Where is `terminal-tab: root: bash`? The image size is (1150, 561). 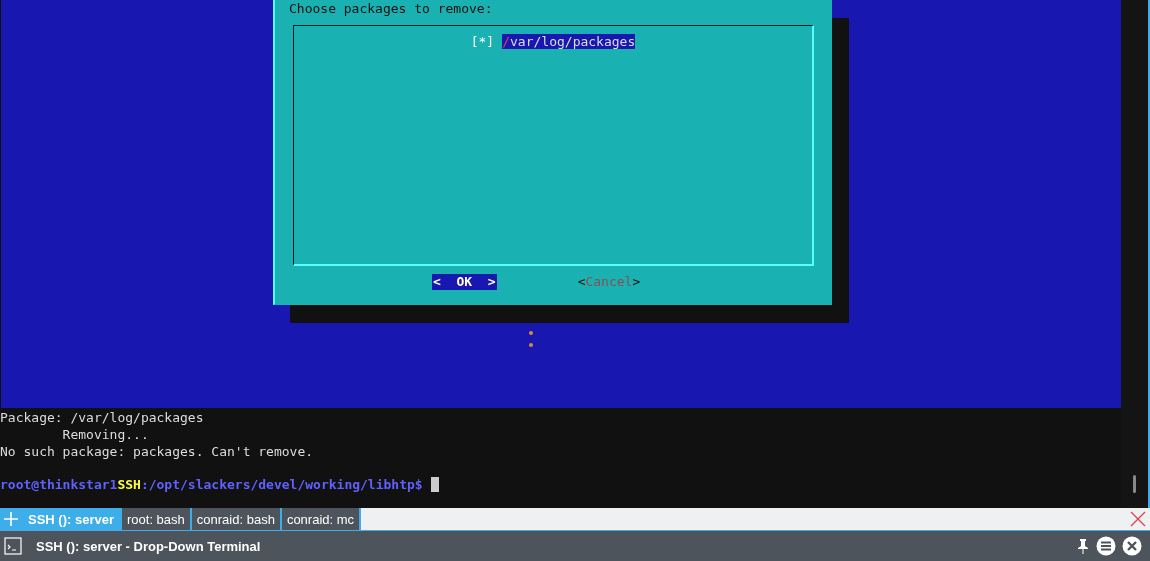
terminal-tab: root: bash is located at coordinates (157, 519).